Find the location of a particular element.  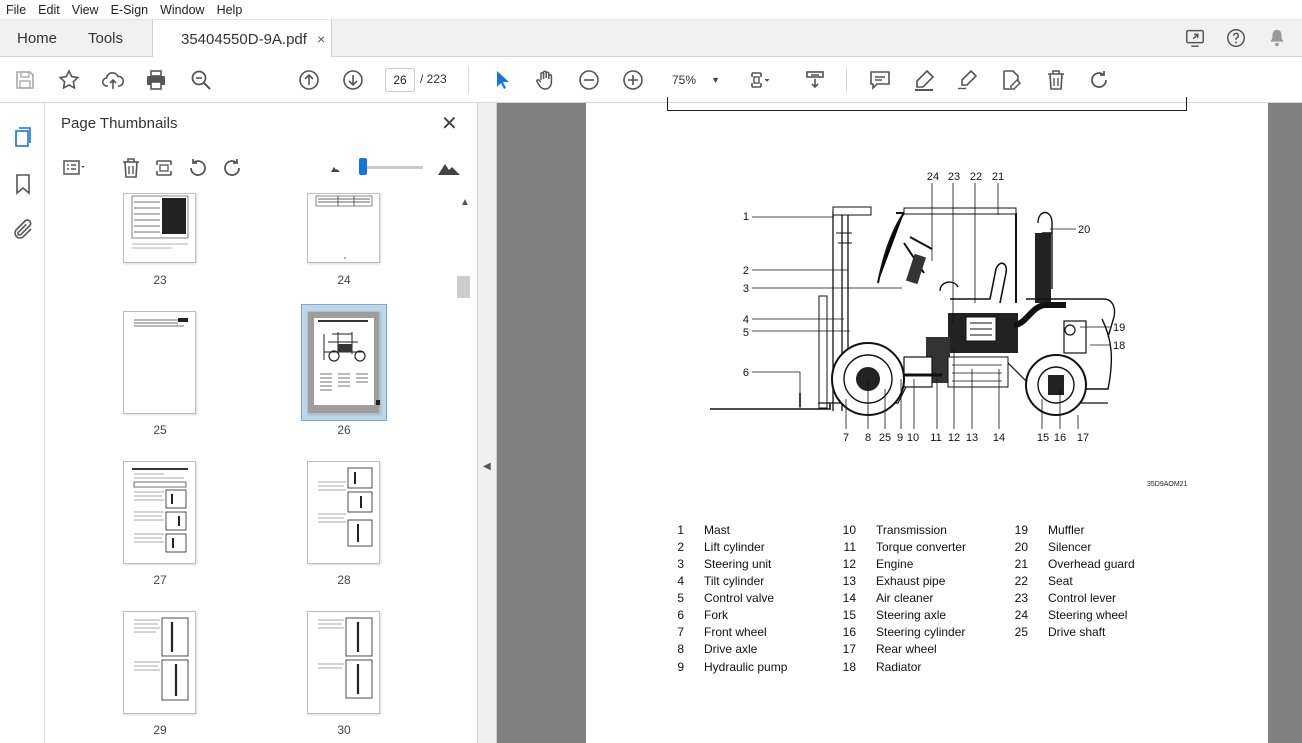

thumbnail-label-27: 27 is located at coordinates (160, 580).